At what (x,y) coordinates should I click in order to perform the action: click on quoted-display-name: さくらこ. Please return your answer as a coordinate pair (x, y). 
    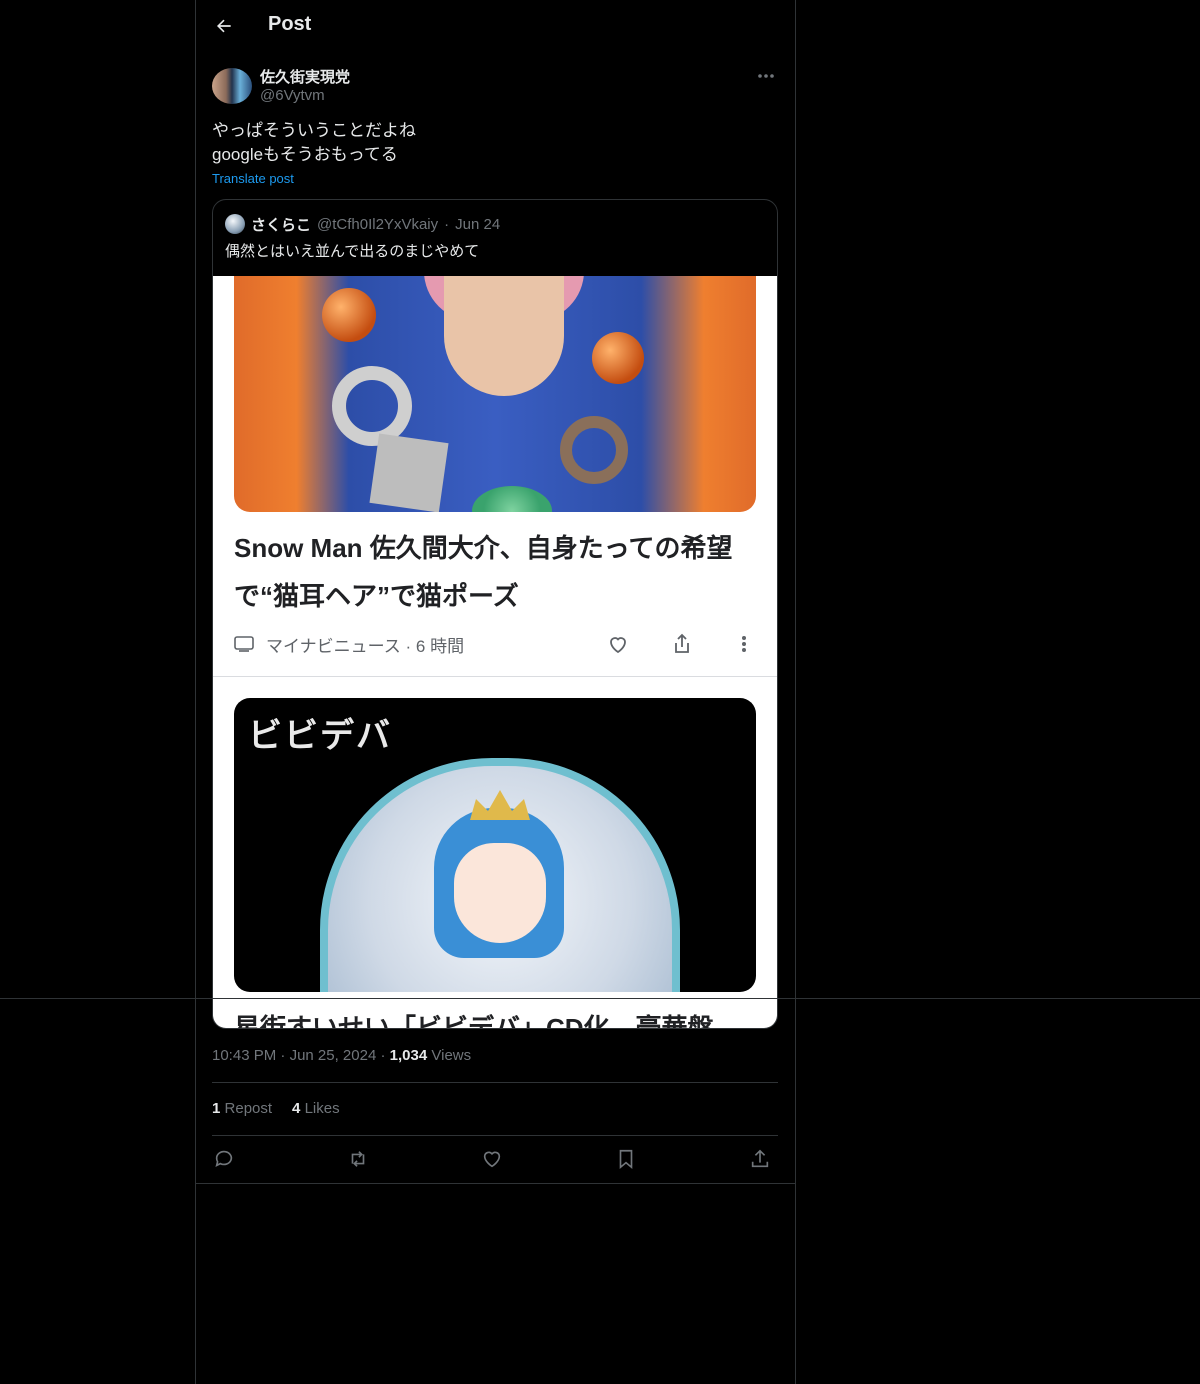
    Looking at the image, I should click on (281, 225).